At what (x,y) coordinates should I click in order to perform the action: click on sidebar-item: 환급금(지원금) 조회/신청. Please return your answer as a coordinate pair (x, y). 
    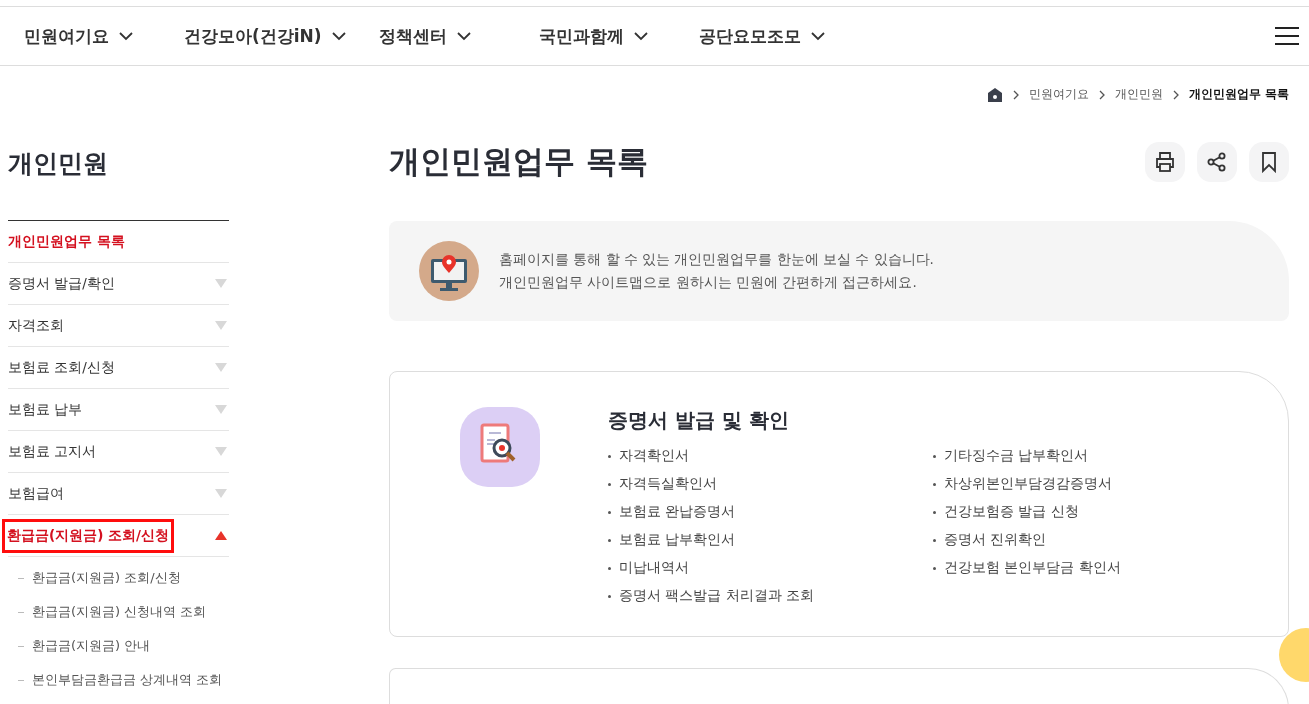
    Looking at the image, I should click on (88, 535).